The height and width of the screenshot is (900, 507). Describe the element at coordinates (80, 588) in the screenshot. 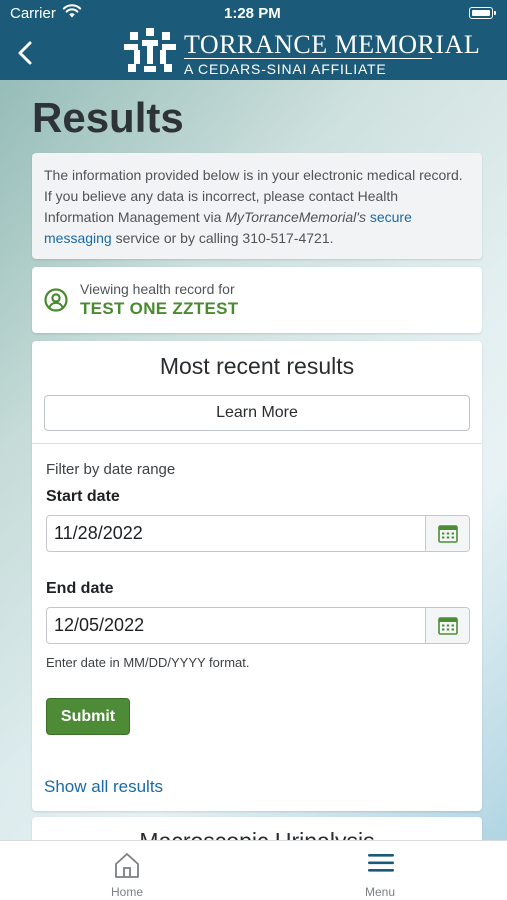

I see `end-date-label: End date` at that location.